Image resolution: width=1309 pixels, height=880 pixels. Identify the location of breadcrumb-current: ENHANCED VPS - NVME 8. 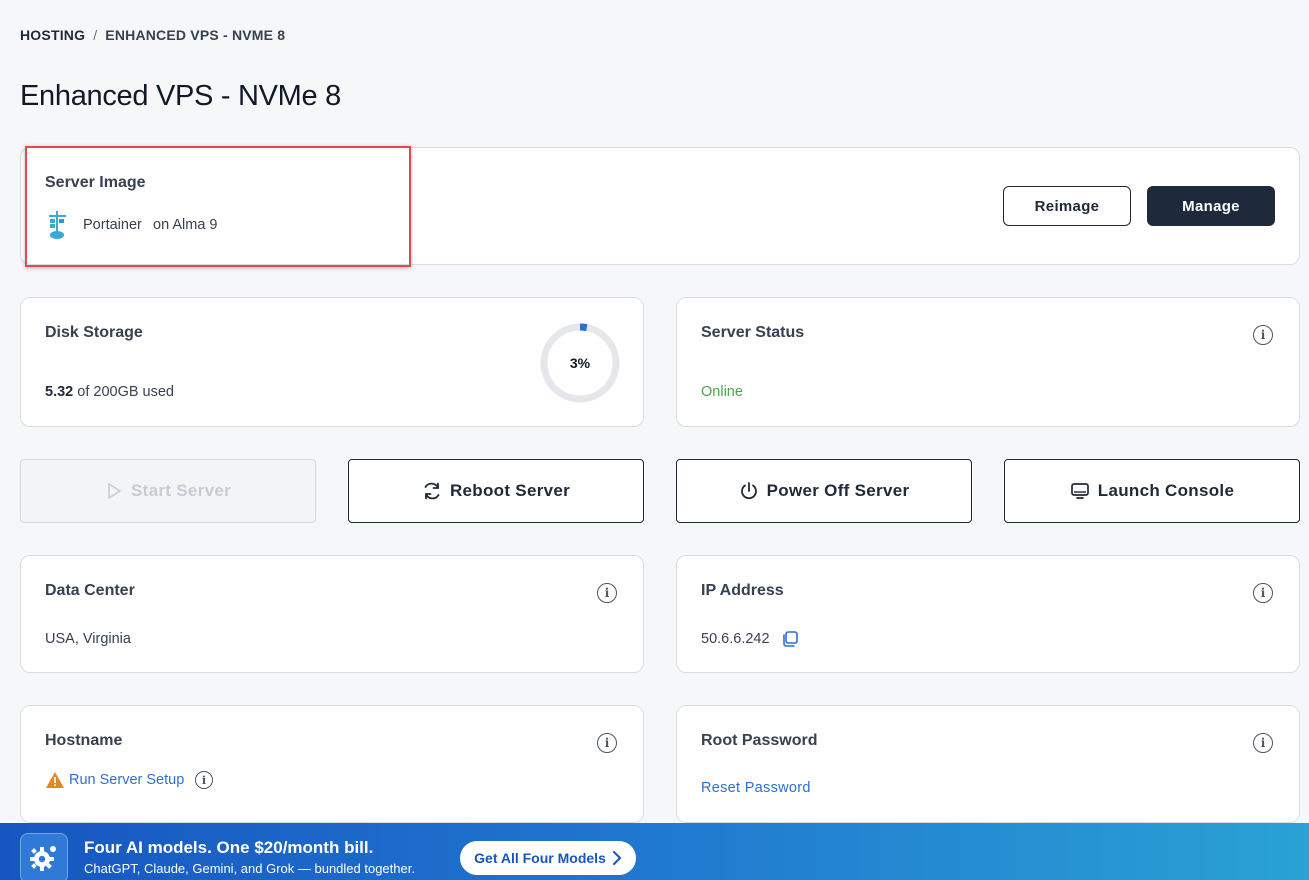
(195, 35).